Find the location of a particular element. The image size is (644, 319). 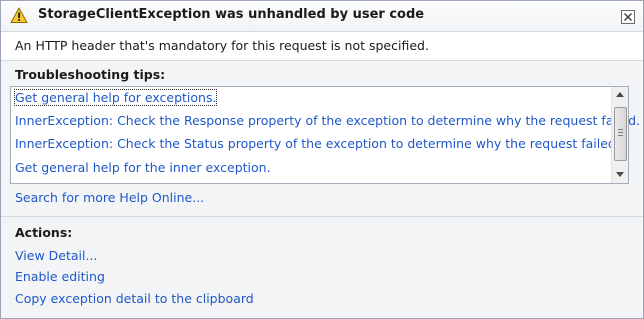

section-divider is located at coordinates (322, 216).